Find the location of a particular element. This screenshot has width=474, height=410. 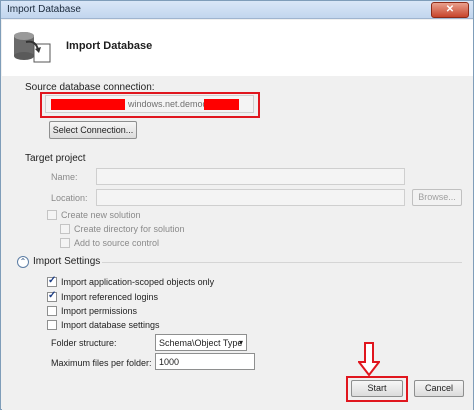

add-source-control-checkbox is located at coordinates (65, 243).